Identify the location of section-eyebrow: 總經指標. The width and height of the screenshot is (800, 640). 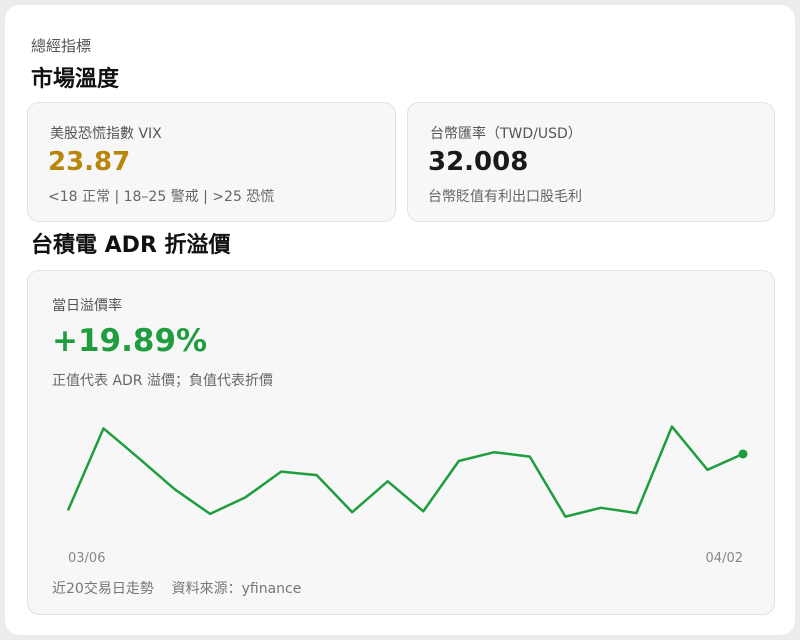
(61, 46).